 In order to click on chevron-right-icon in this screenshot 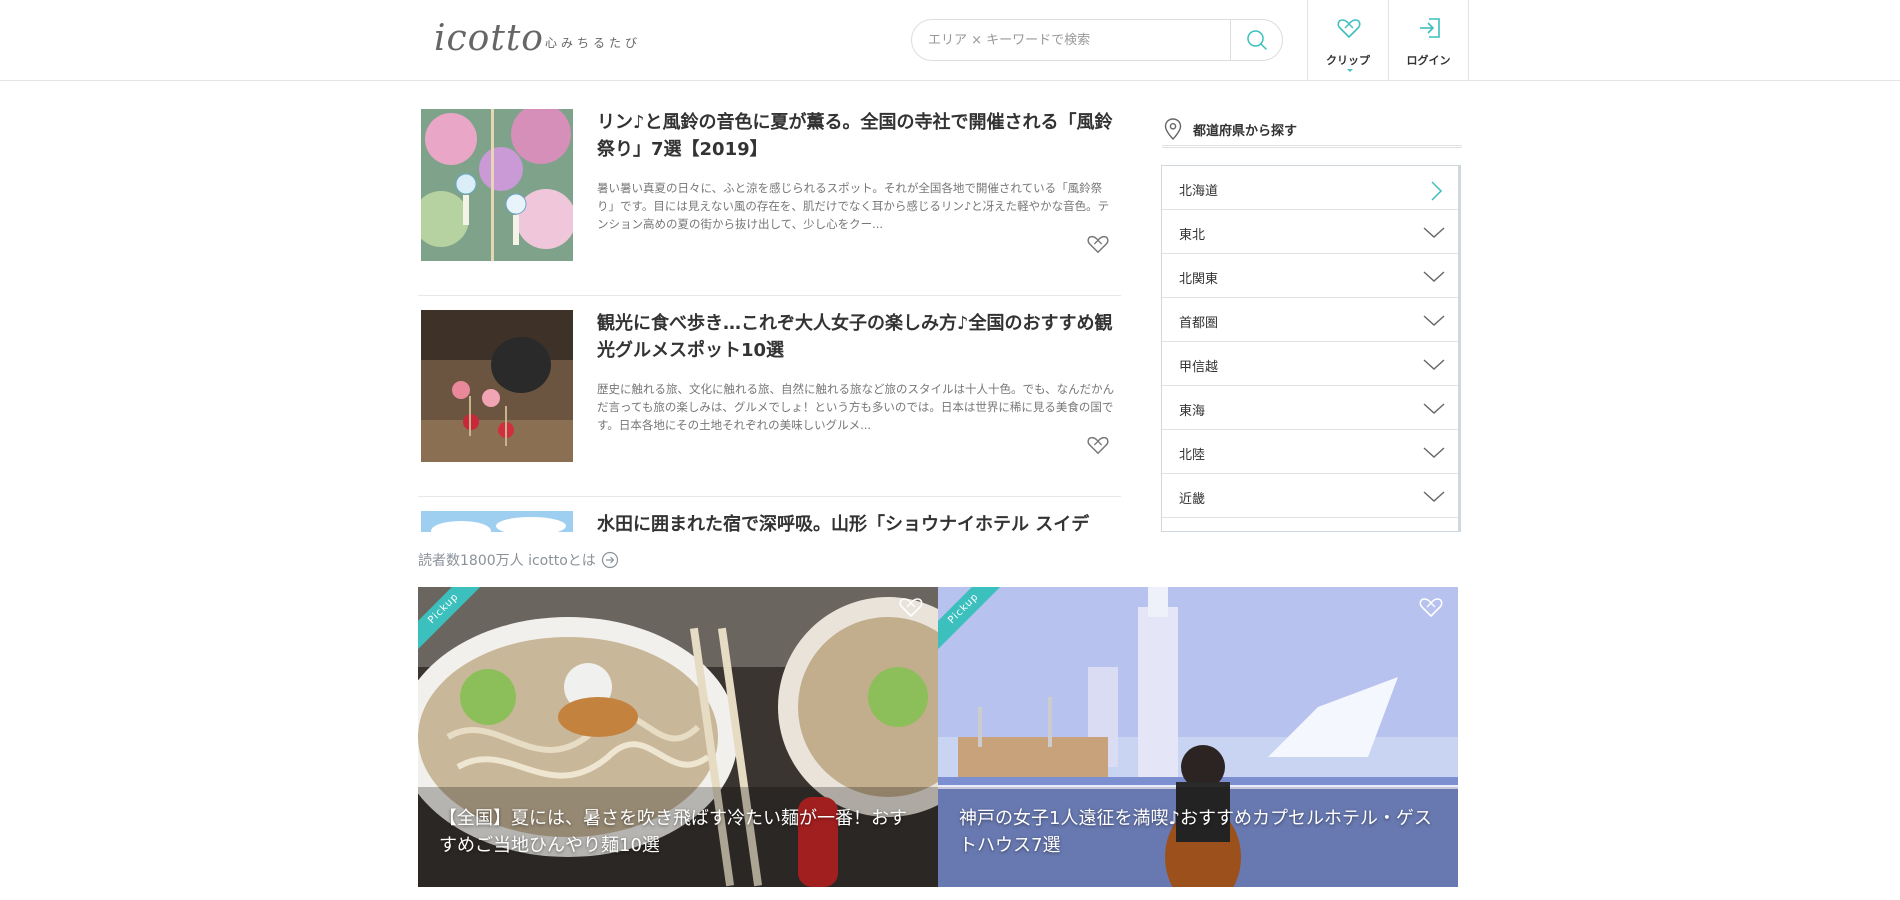, I will do `click(1437, 191)`.